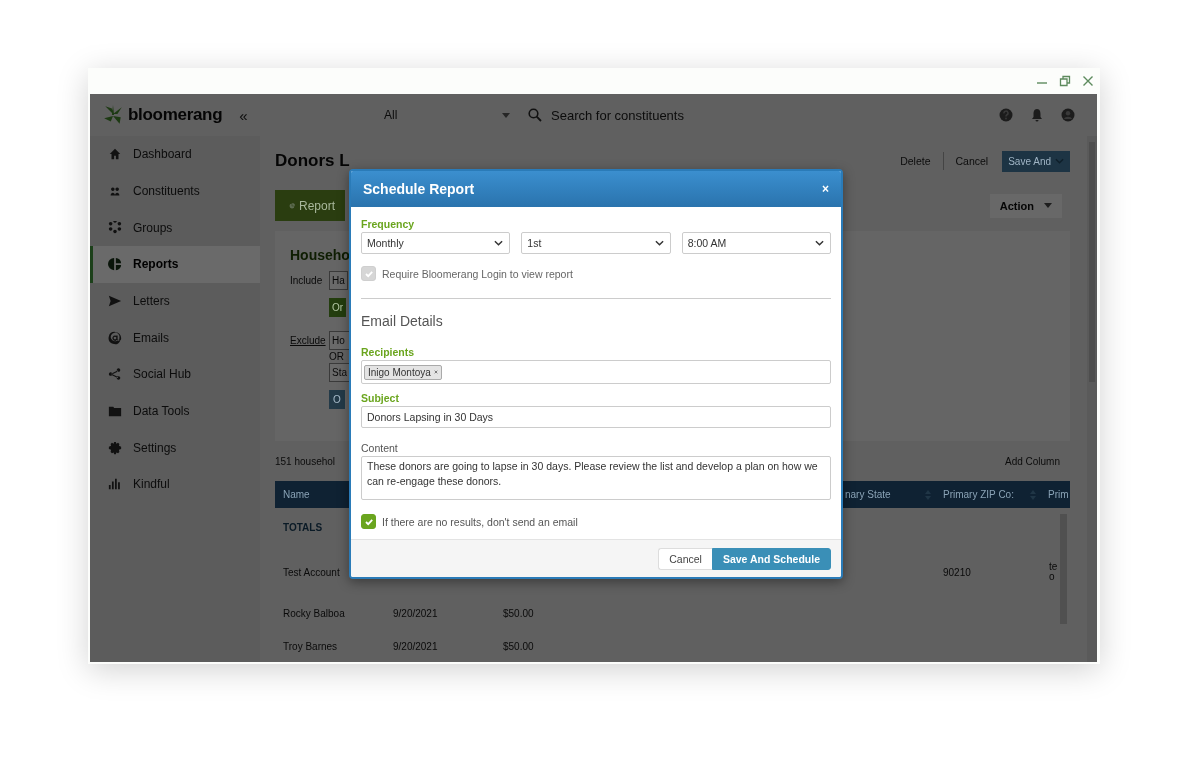  I want to click on sidebar-item: Dashboard, so click(175, 154).